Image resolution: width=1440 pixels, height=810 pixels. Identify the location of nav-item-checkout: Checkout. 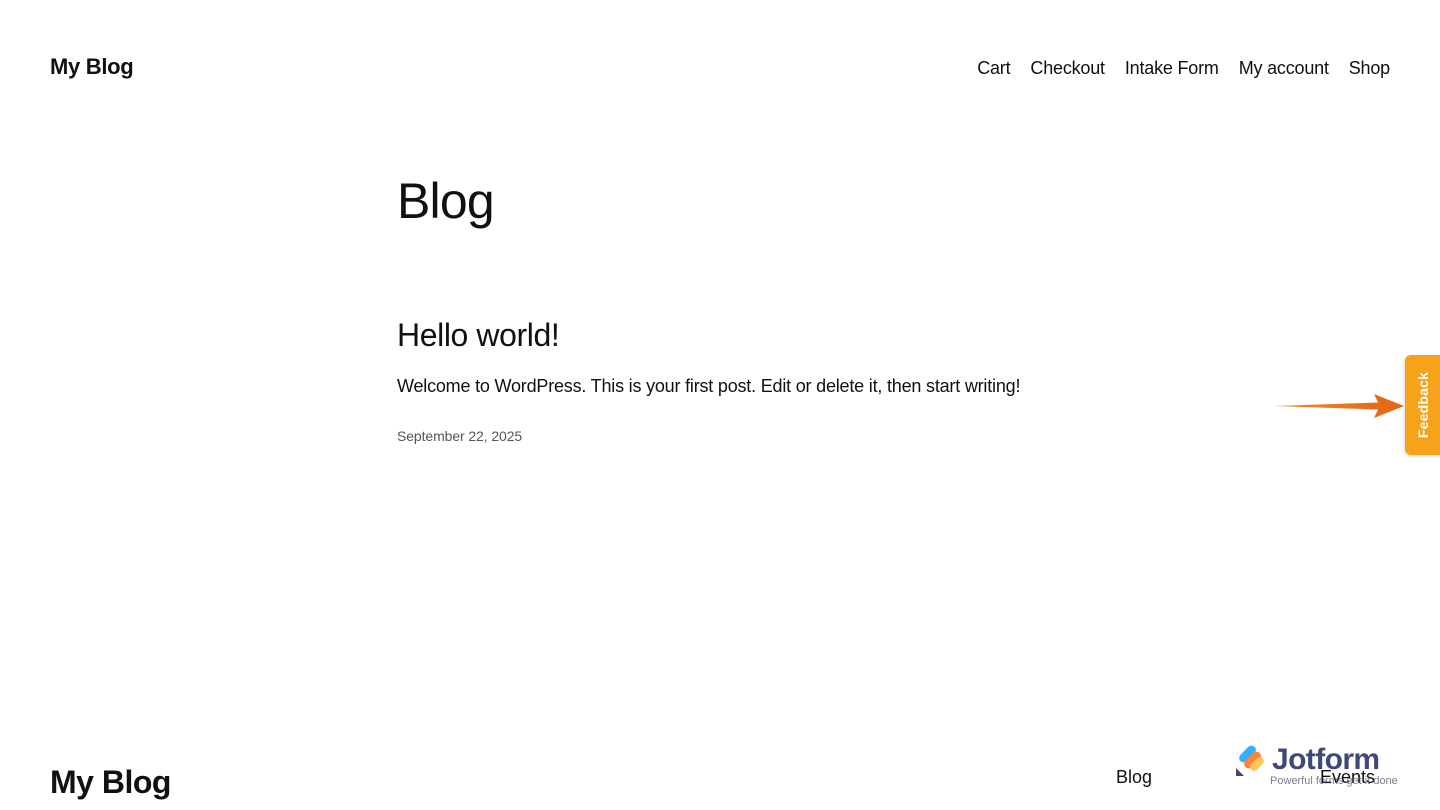
(1067, 68).